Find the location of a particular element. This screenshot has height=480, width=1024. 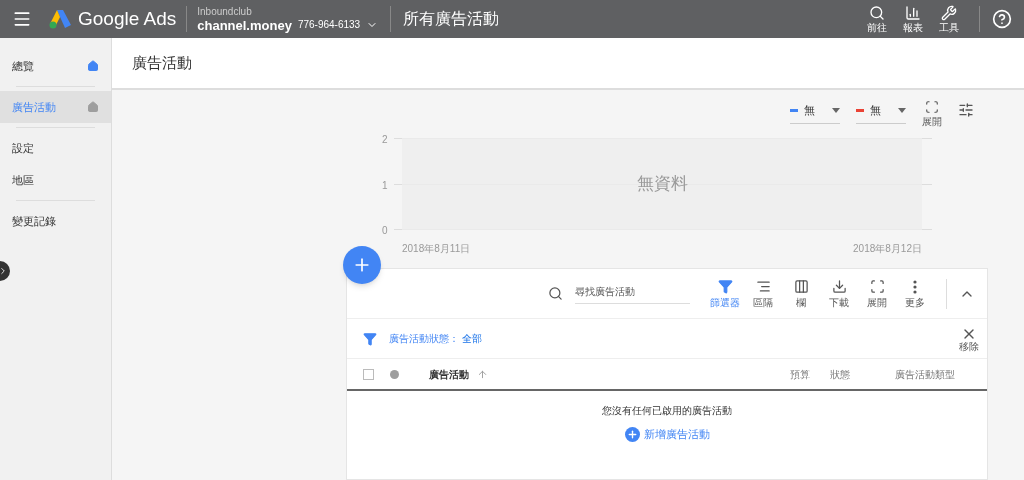

column-header: 狀態 is located at coordinates (840, 374).